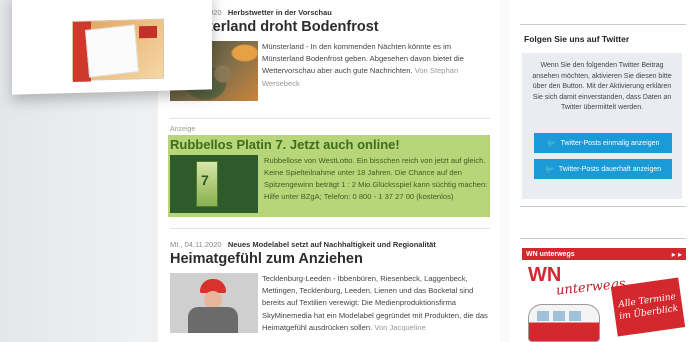  What do you see at coordinates (550, 254) in the screenshot?
I see `wn-banner-header-label: WN unterwegs` at bounding box center [550, 254].